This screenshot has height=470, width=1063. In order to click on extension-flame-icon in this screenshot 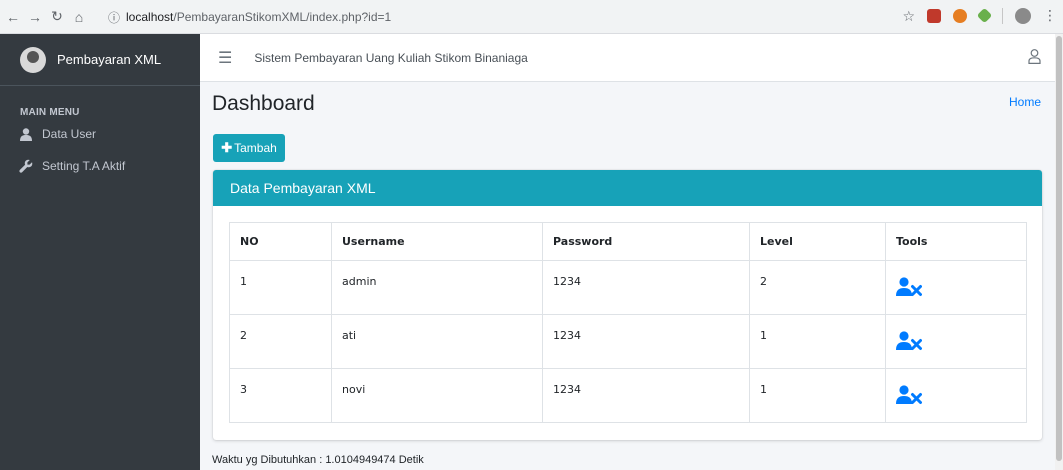, I will do `click(960, 15)`.